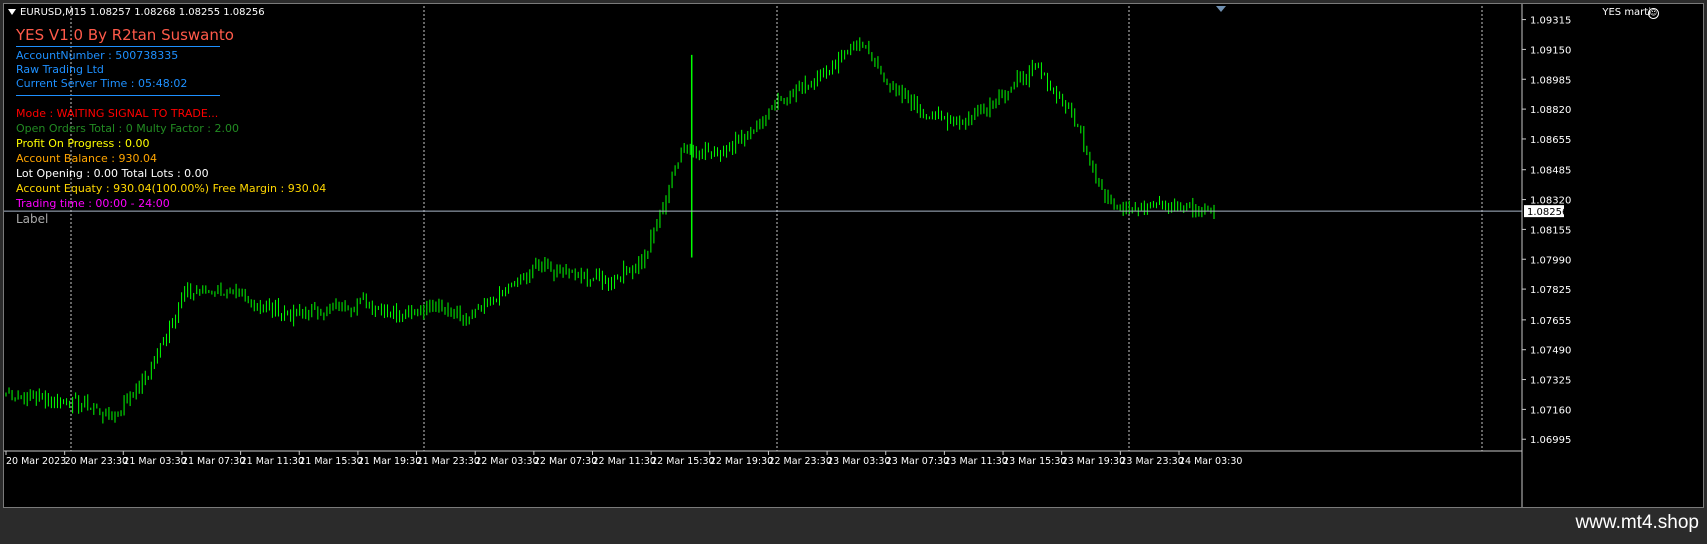  Describe the element at coordinates (86, 158) in the screenshot. I see `account-balance: Account Balance : 930.04` at that location.